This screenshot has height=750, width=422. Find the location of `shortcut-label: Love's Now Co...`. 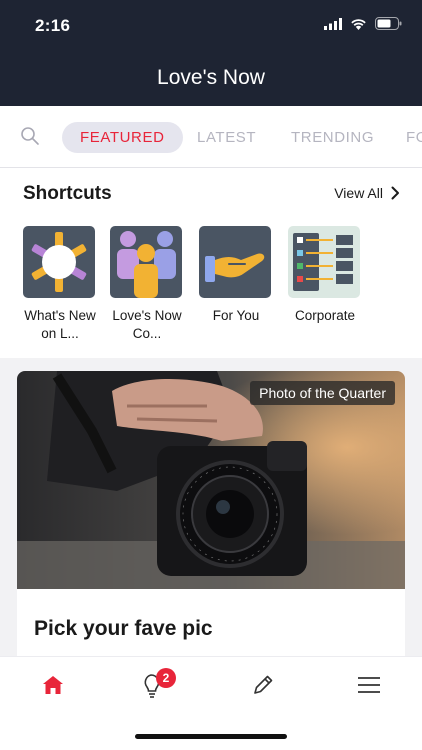

shortcut-label: Love's Now Co... is located at coordinates (147, 324).